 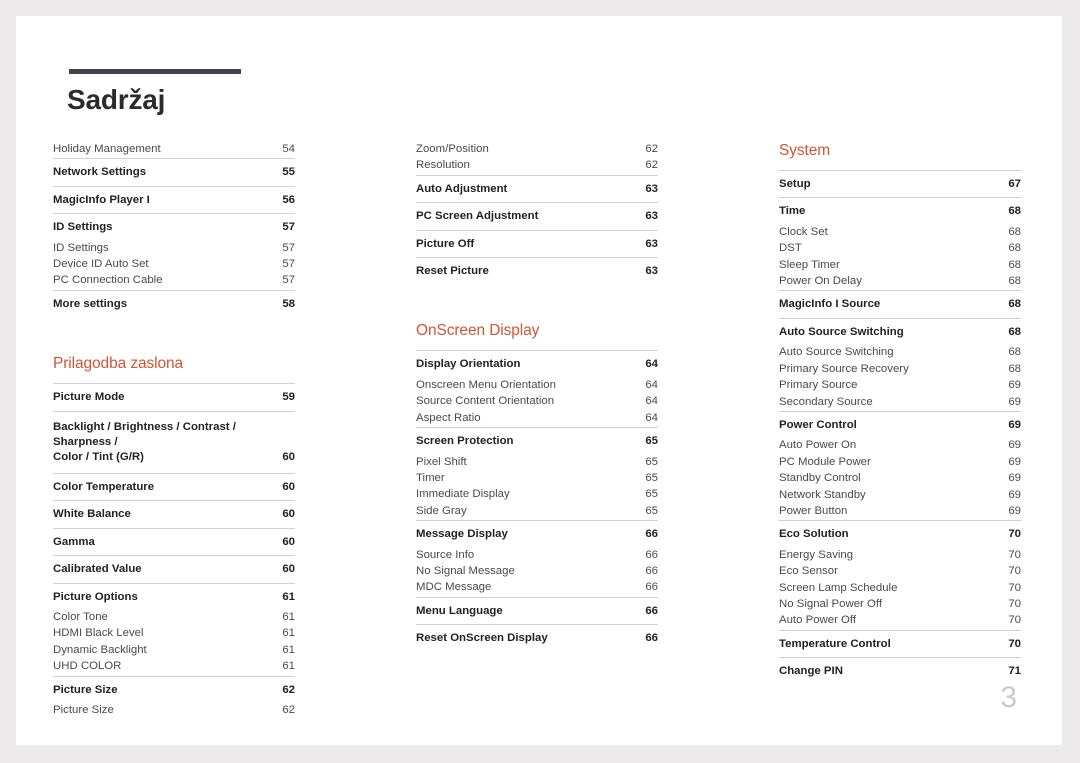 What do you see at coordinates (537, 479) in the screenshot?
I see `toc-entry-item: Timer 65` at bounding box center [537, 479].